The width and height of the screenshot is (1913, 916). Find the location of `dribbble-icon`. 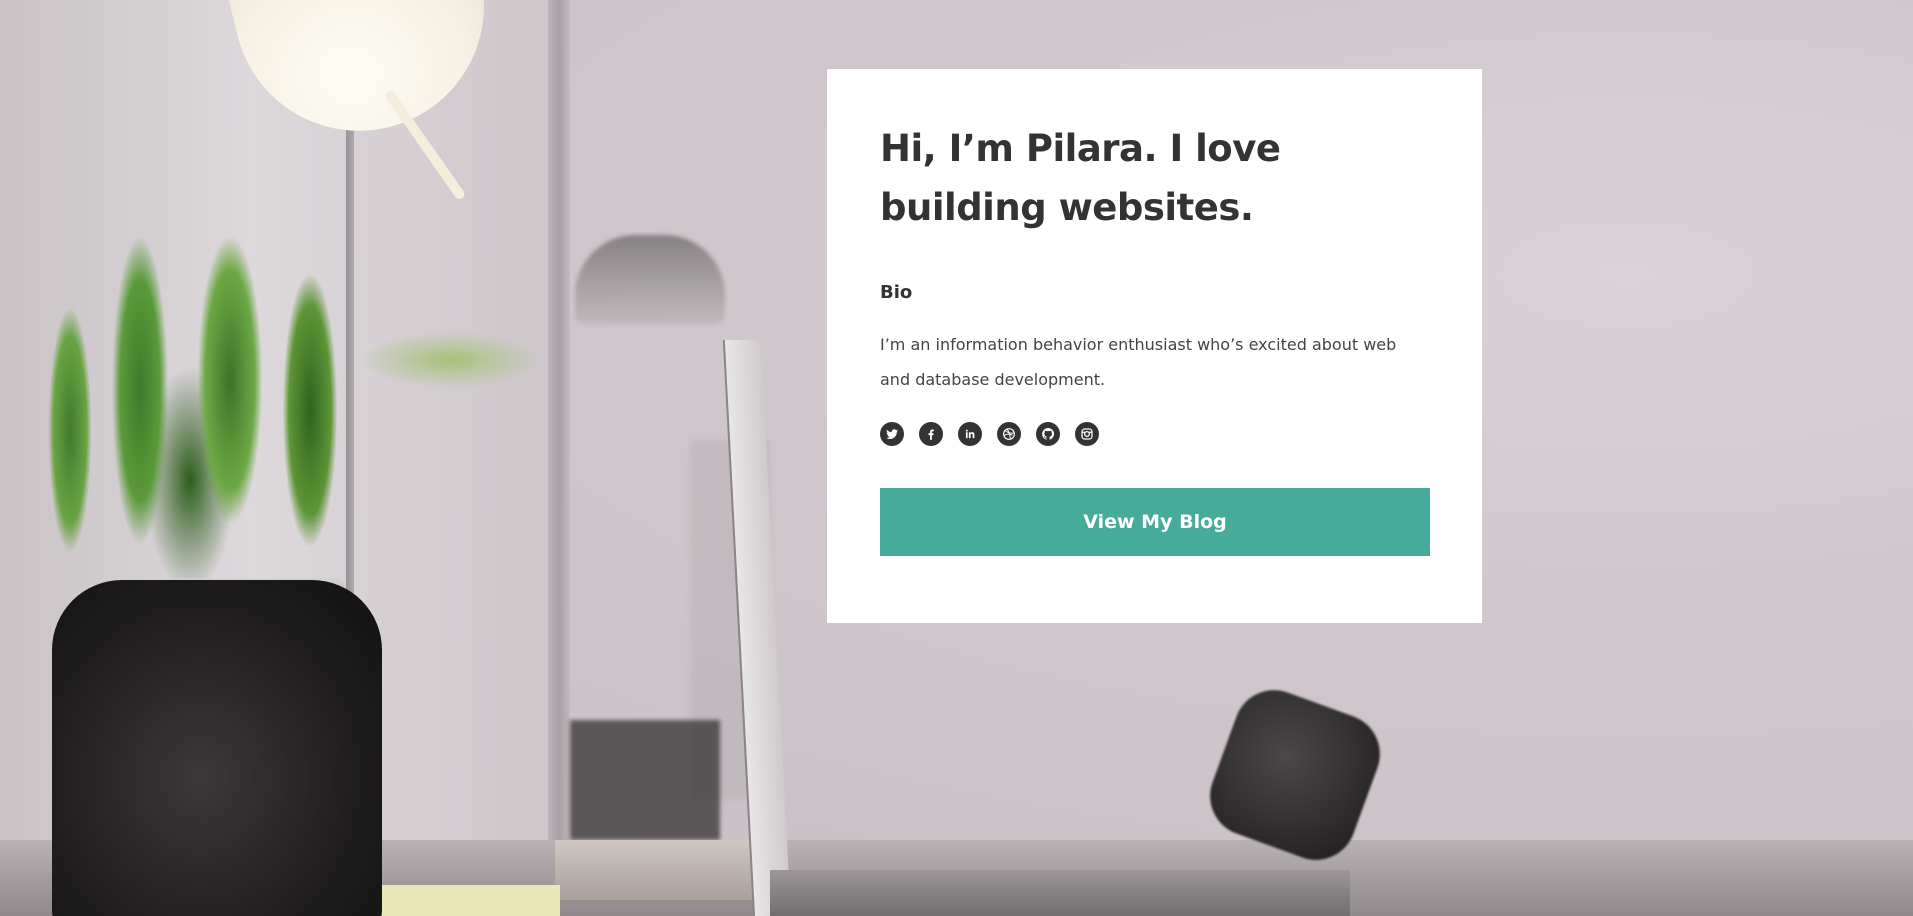

dribbble-icon is located at coordinates (1009, 434).